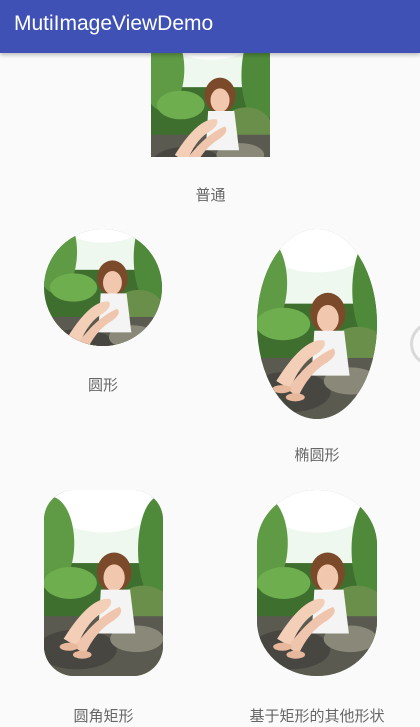 This screenshot has width=420, height=727. What do you see at coordinates (103, 583) in the screenshot?
I see `rounded-rect-image` at bounding box center [103, 583].